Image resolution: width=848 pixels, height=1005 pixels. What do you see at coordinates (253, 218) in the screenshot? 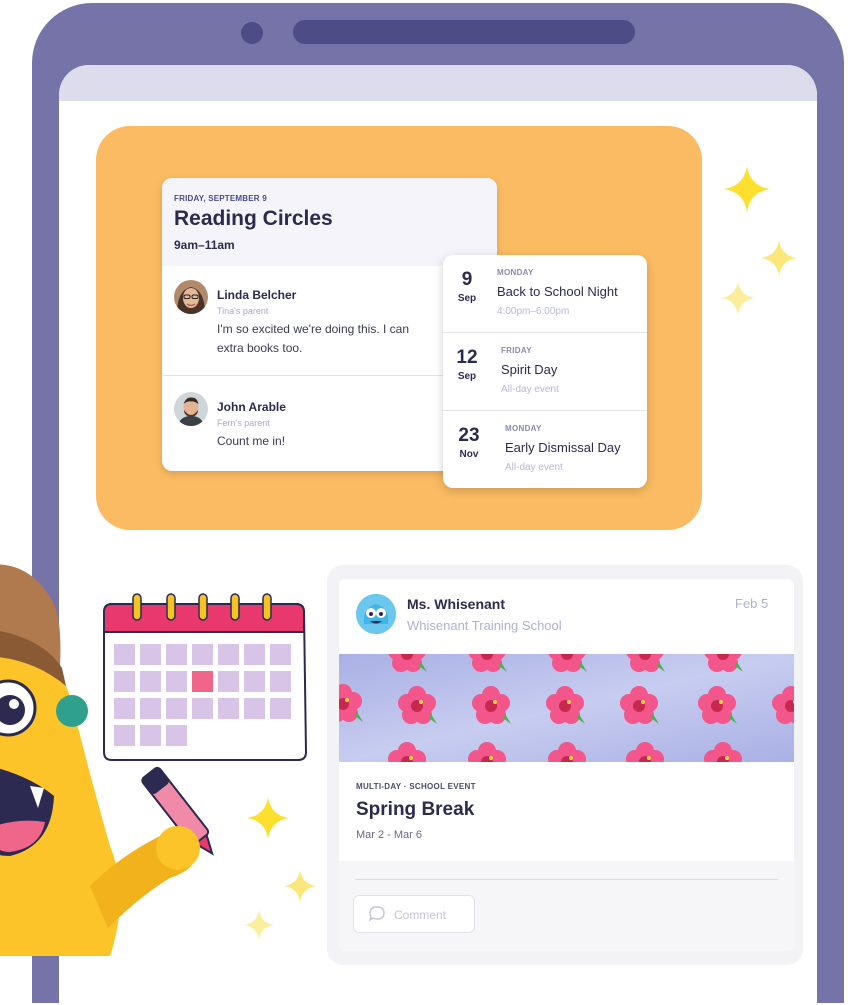
I see `event-title: Reading Circles` at bounding box center [253, 218].